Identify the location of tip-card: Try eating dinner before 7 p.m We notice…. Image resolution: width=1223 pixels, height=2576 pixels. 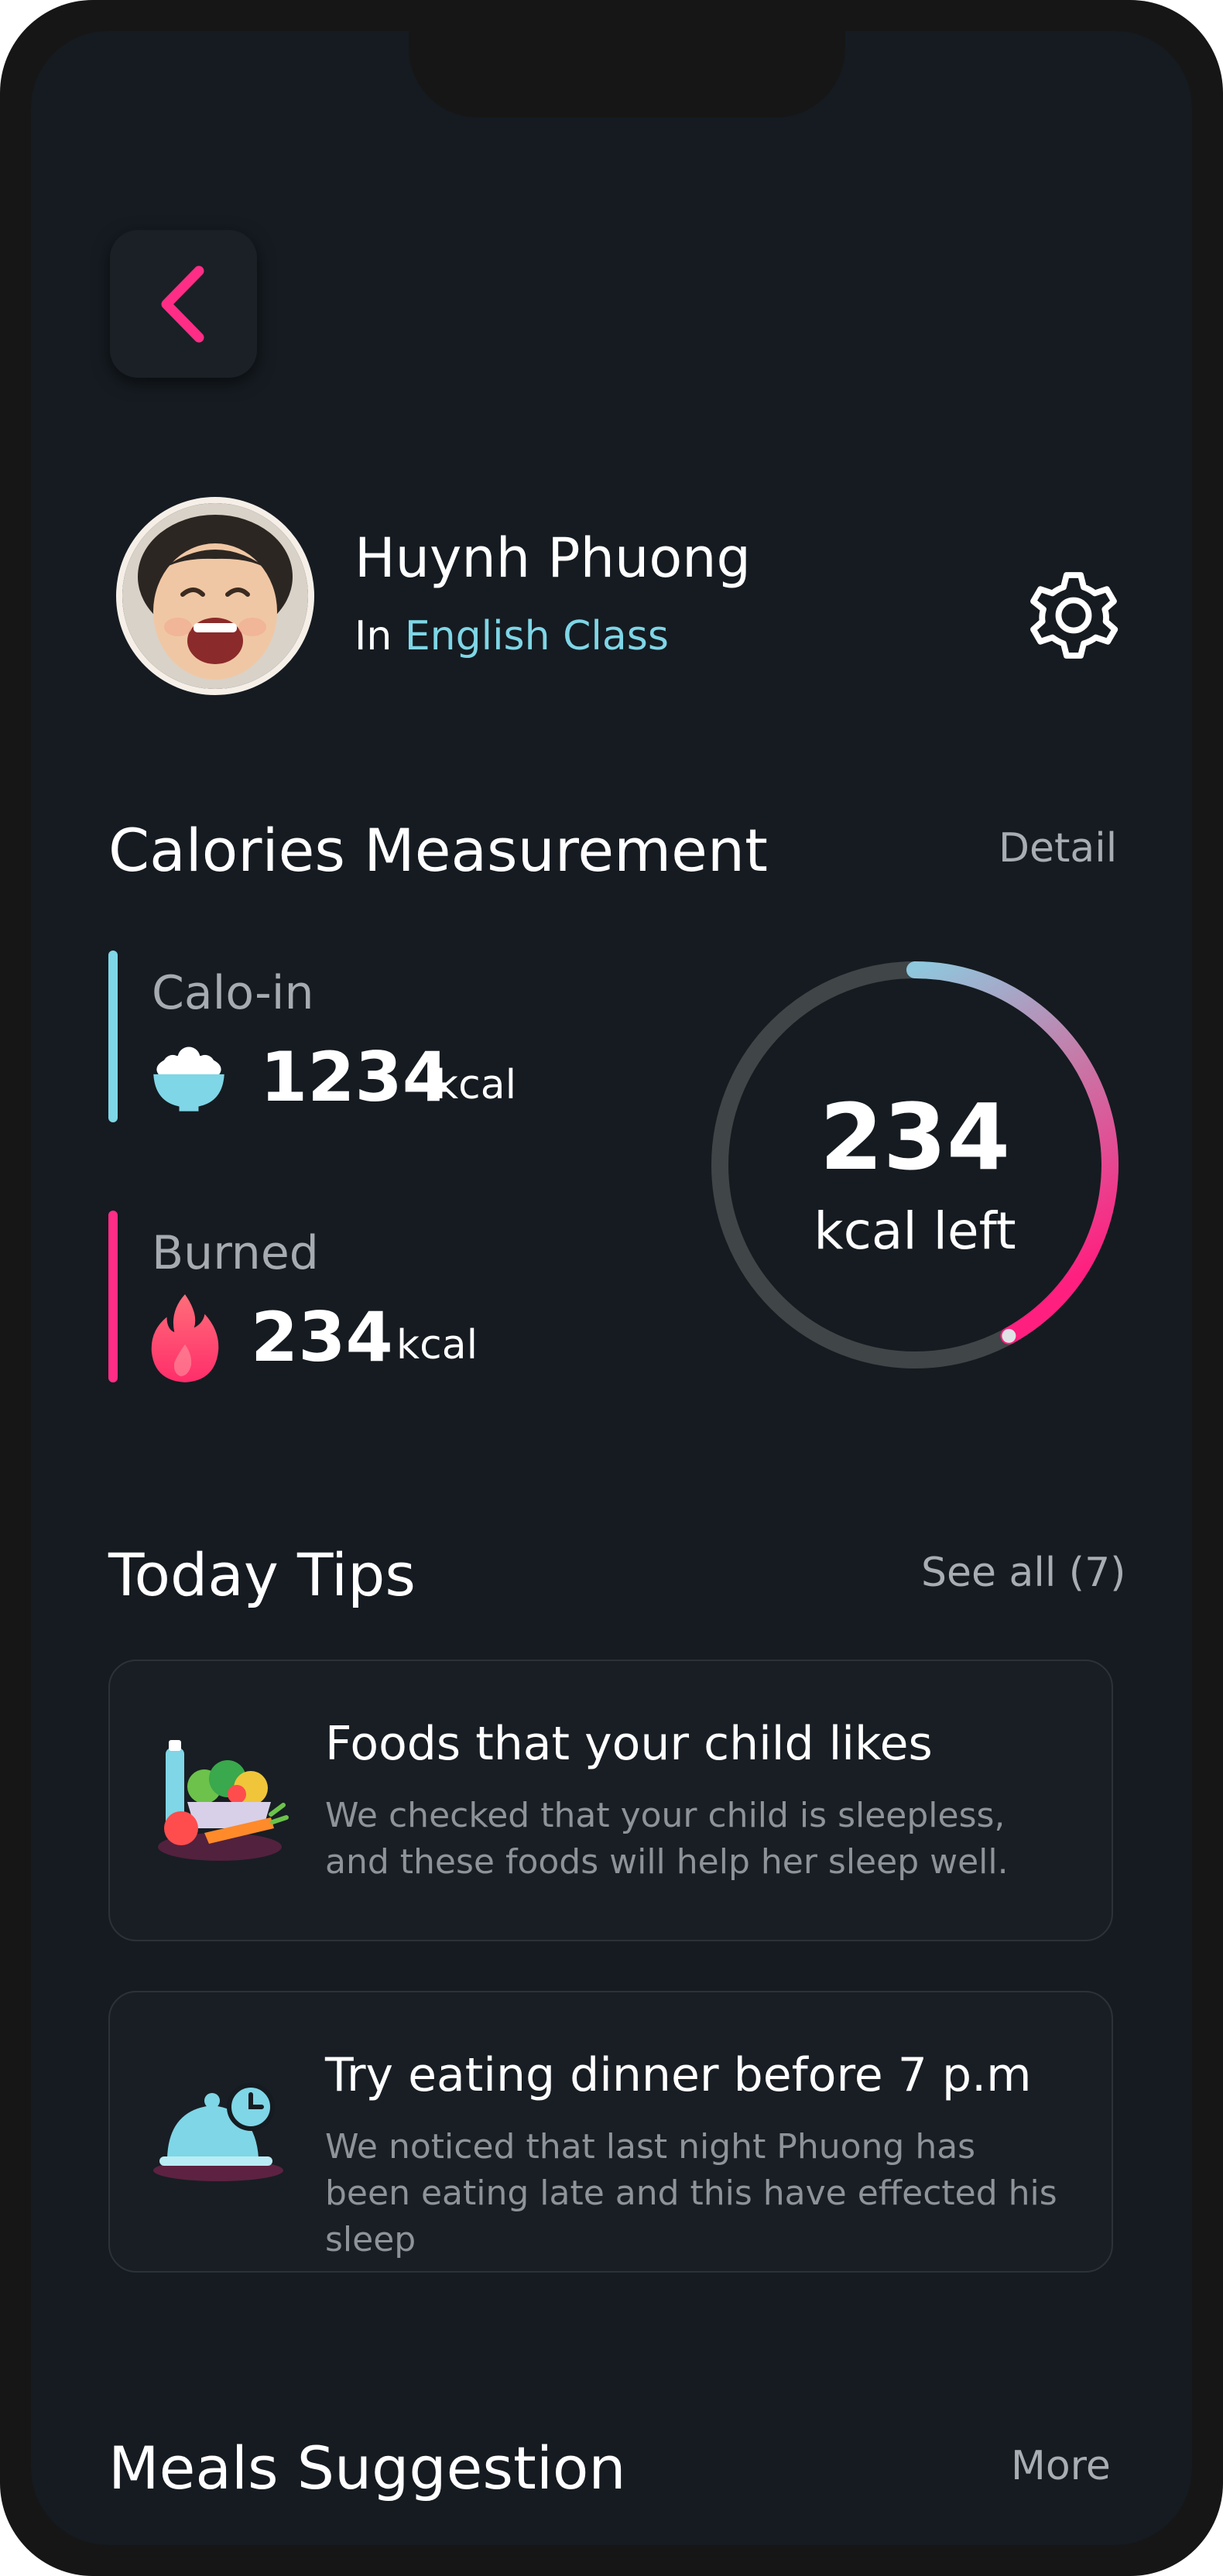
(611, 2132).